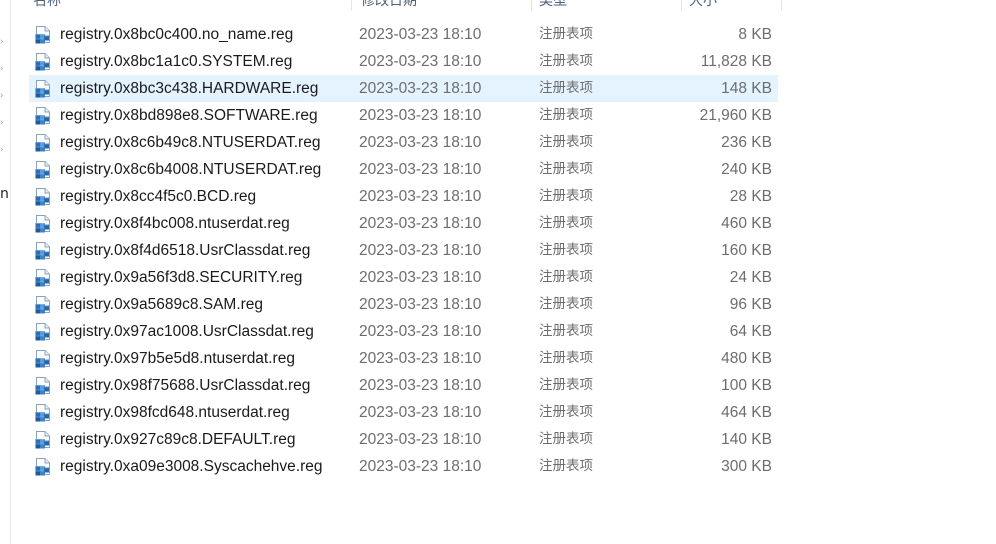  What do you see at coordinates (746, 466) in the screenshot?
I see `file-size: 300 KB` at bounding box center [746, 466].